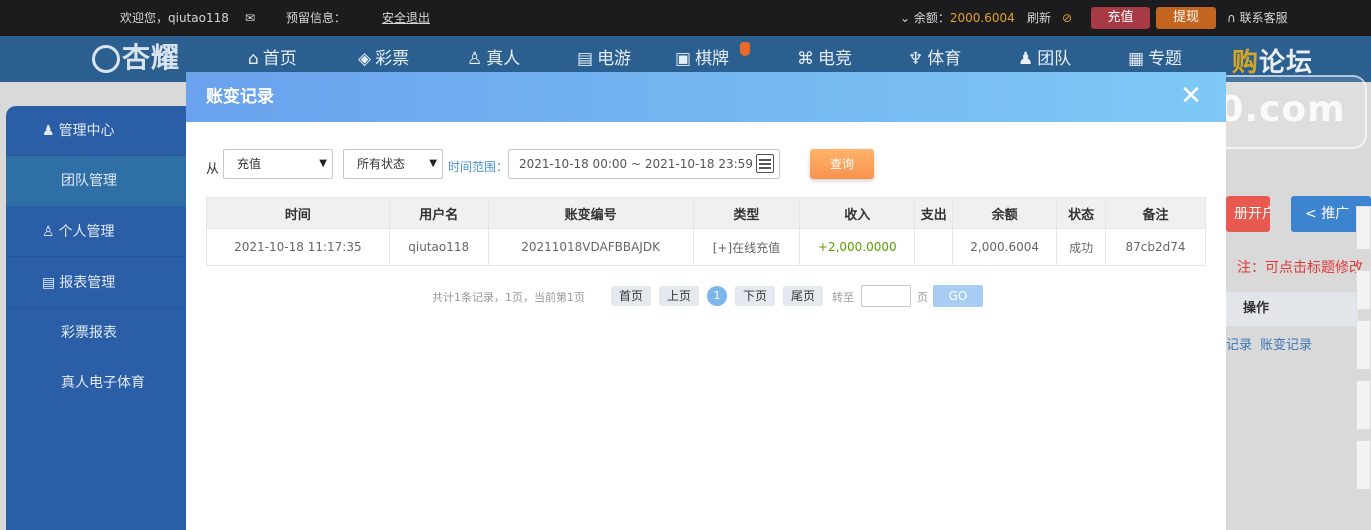 The image size is (1371, 530). I want to click on nav-item-label: 电竞, so click(835, 59).